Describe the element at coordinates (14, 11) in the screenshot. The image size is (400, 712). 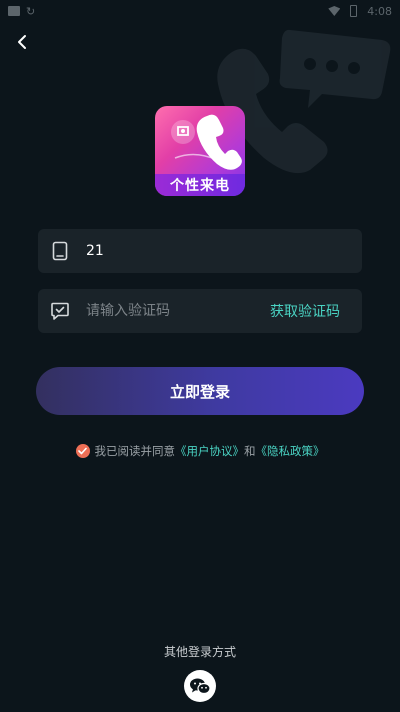
I see `notification-icon` at that location.